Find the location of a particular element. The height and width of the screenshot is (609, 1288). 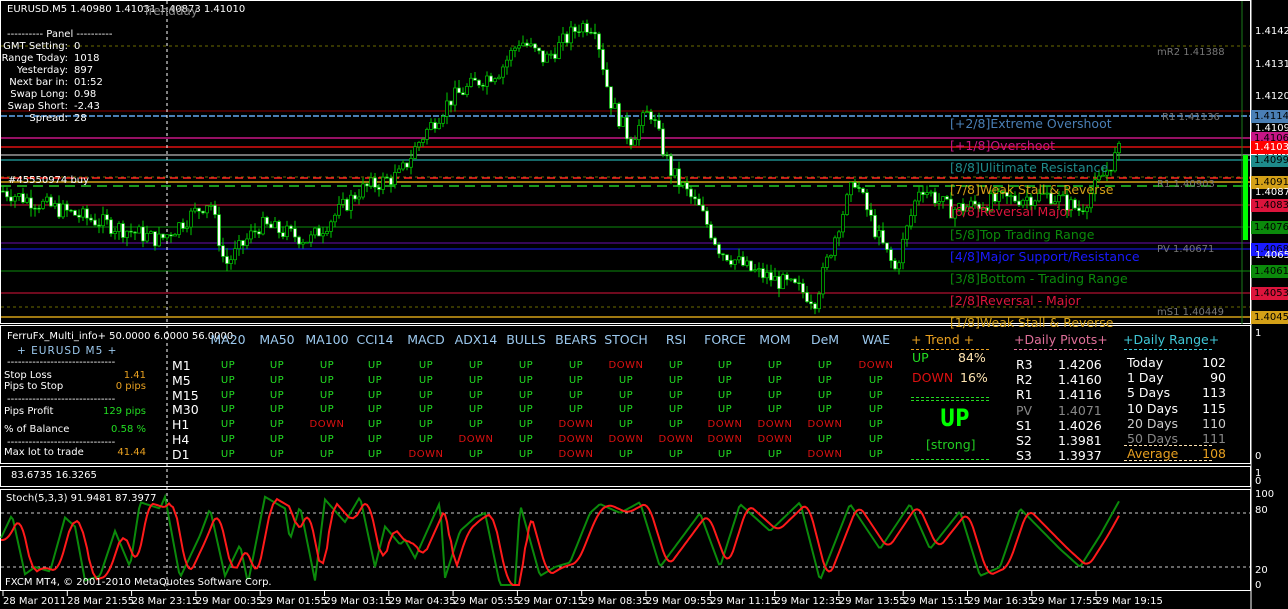

stat-value: 1.41 is located at coordinates (134, 375).